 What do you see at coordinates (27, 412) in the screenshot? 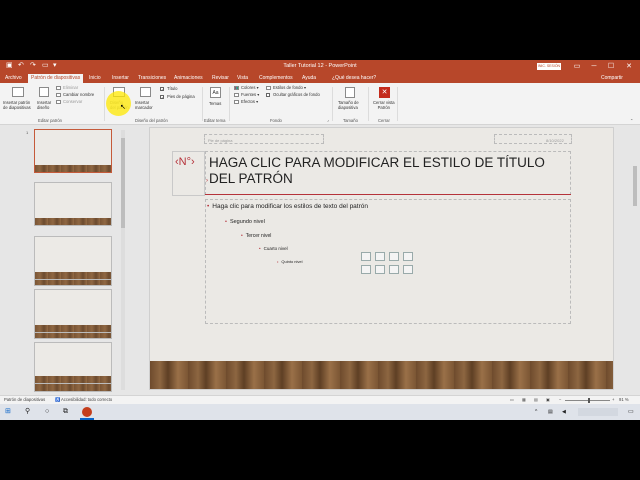
I see `search-icon: ⚲` at bounding box center [27, 412].